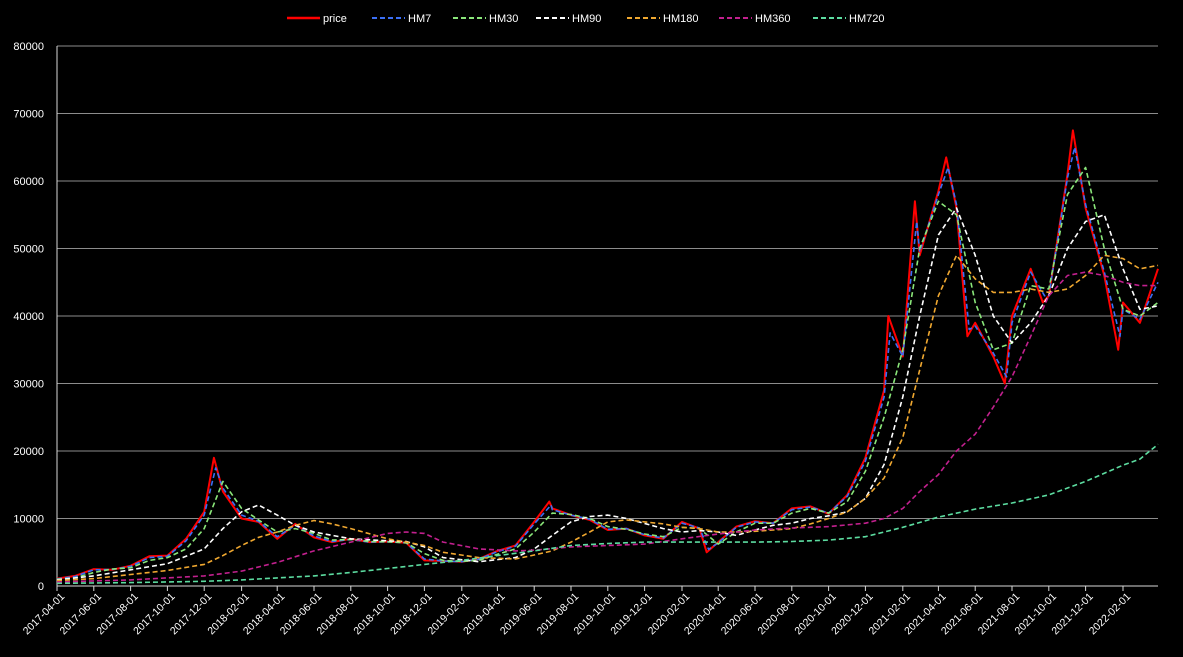 The image size is (1183, 657). I want to click on y-tick-label: 40000, so click(28, 317).